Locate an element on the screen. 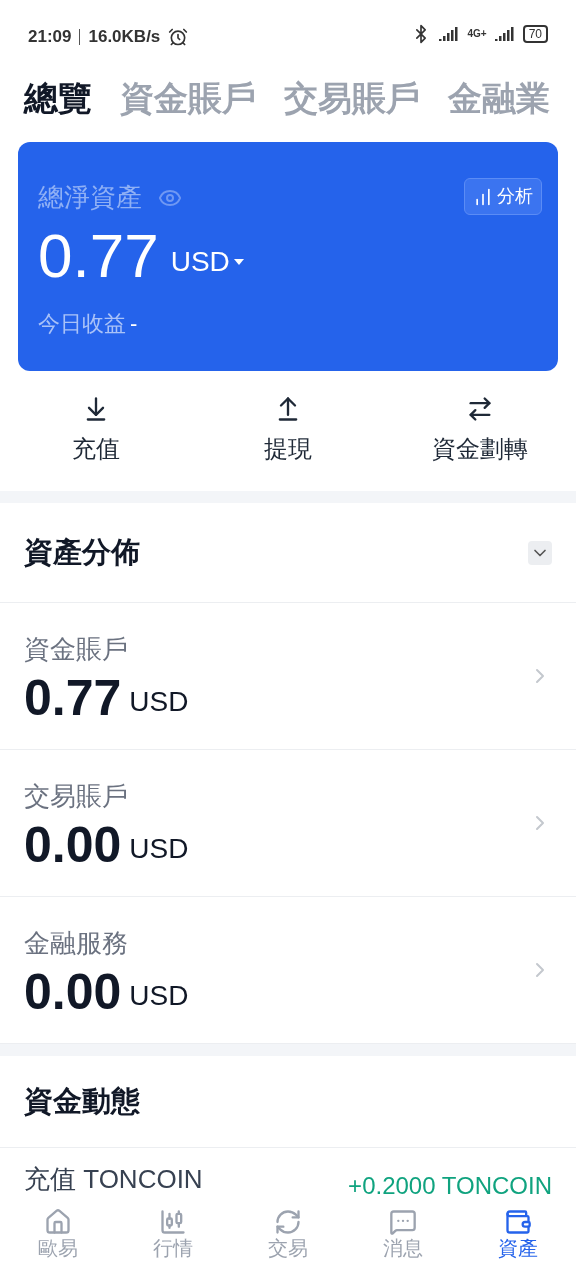  activity-amount: +0.2000 TONCOIN is located at coordinates (450, 1186).